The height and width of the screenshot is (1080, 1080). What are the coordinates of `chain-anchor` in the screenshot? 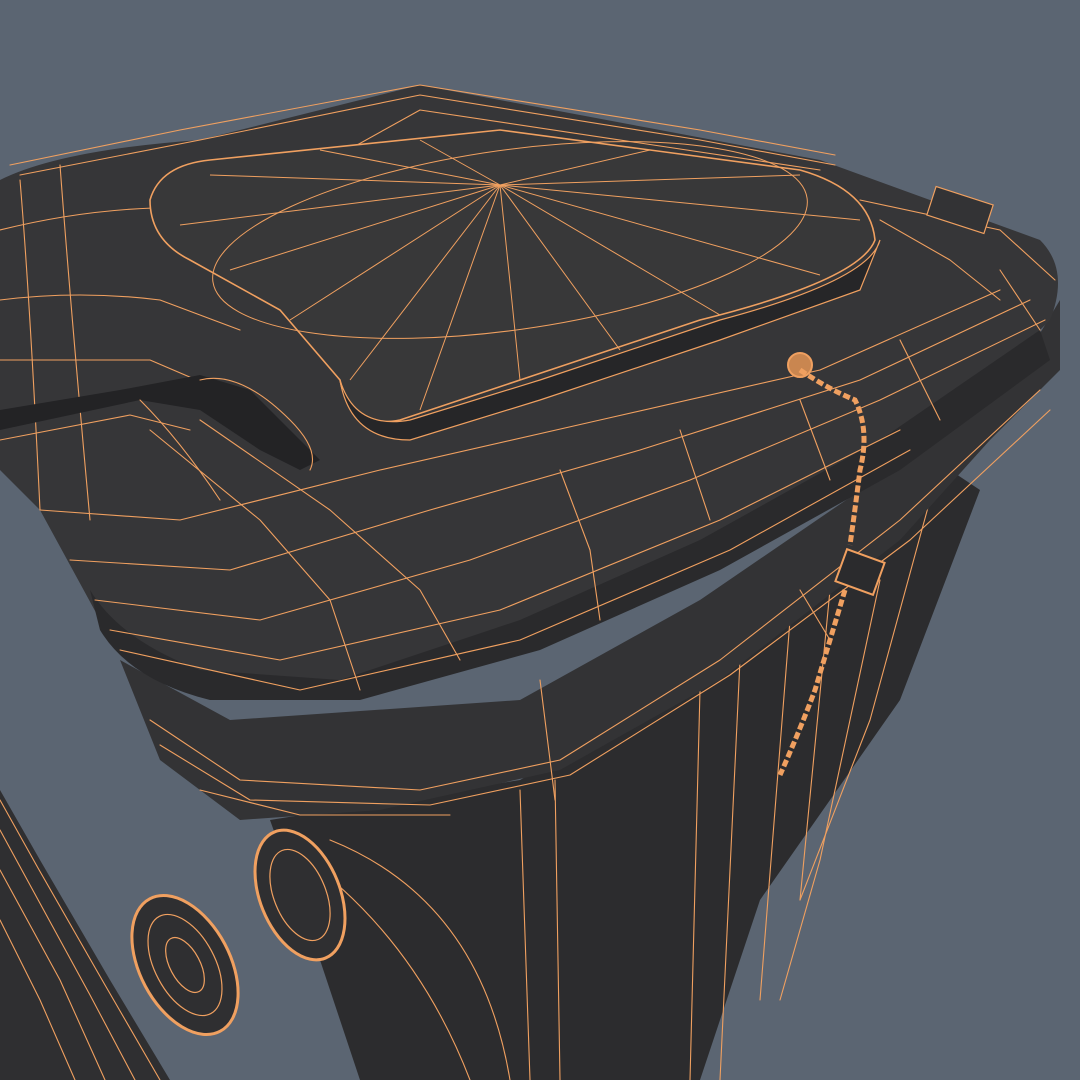 It's located at (800, 365).